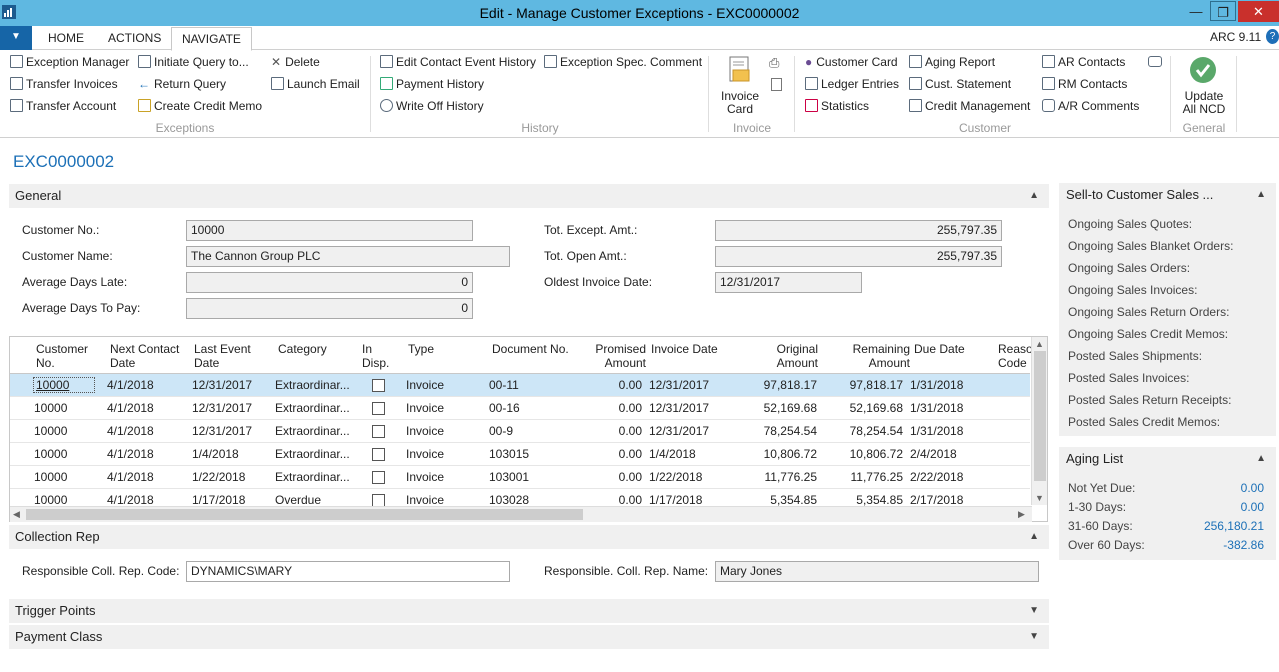 The image size is (1279, 672). I want to click on column-header: Category, so click(318, 349).